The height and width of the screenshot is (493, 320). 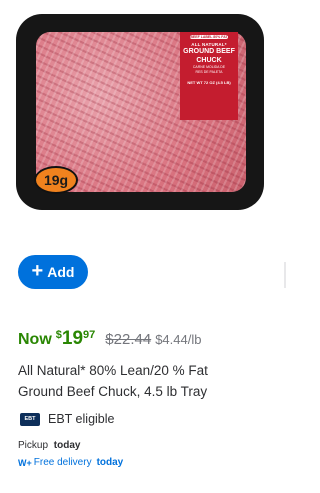 What do you see at coordinates (35, 339) in the screenshot?
I see `now-label: Now` at bounding box center [35, 339].